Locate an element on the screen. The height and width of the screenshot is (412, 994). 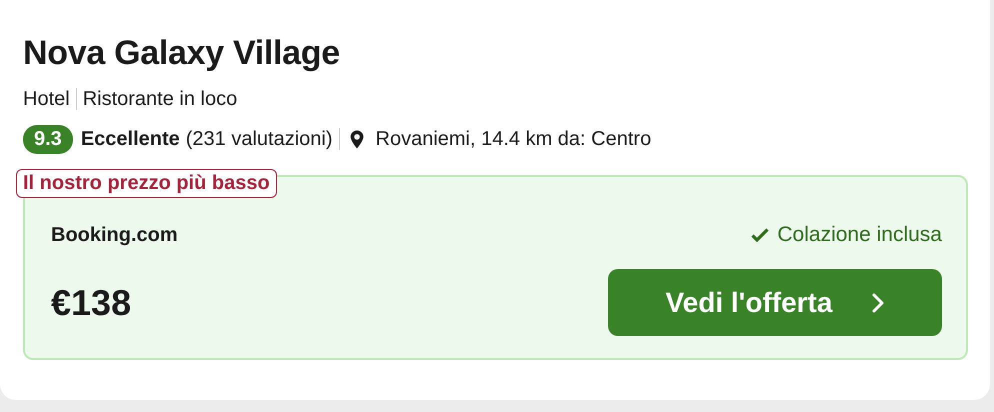
hotel-tag: Hotel is located at coordinates (46, 99).